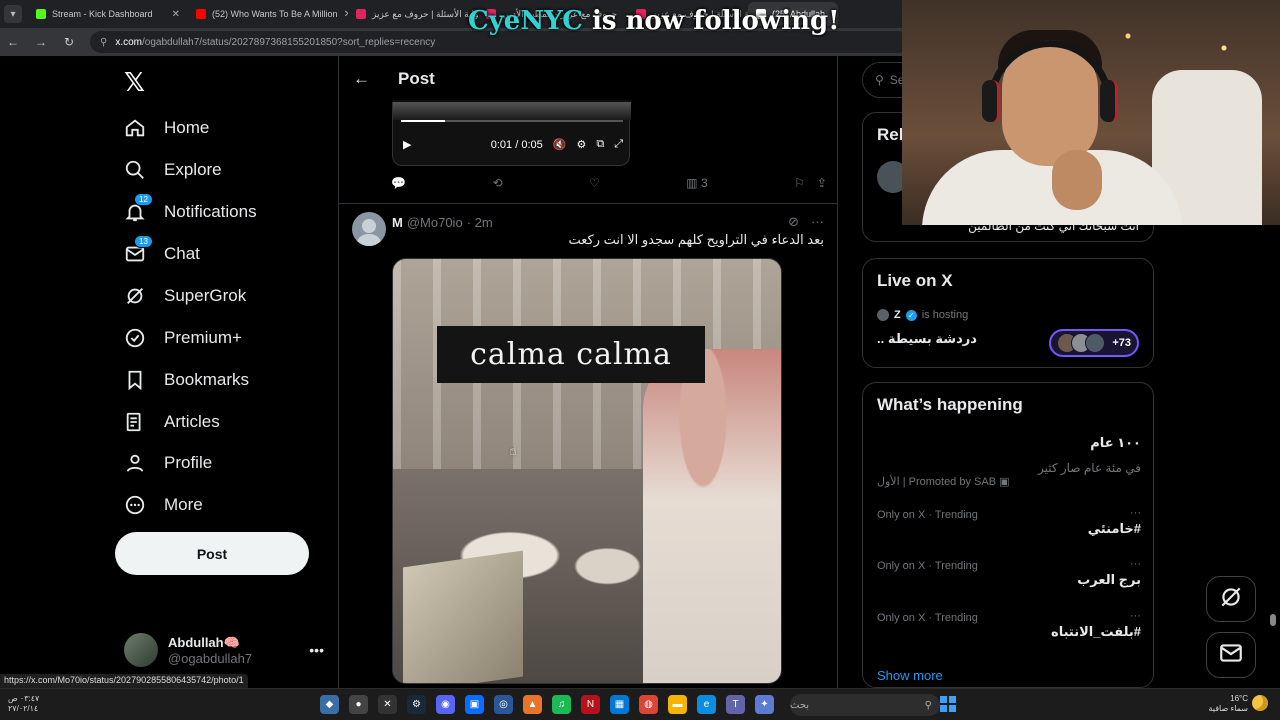 This screenshot has width=1280, height=720. Describe the element at coordinates (1273, 620) in the screenshot. I see `scrollbar-thumb` at that location.